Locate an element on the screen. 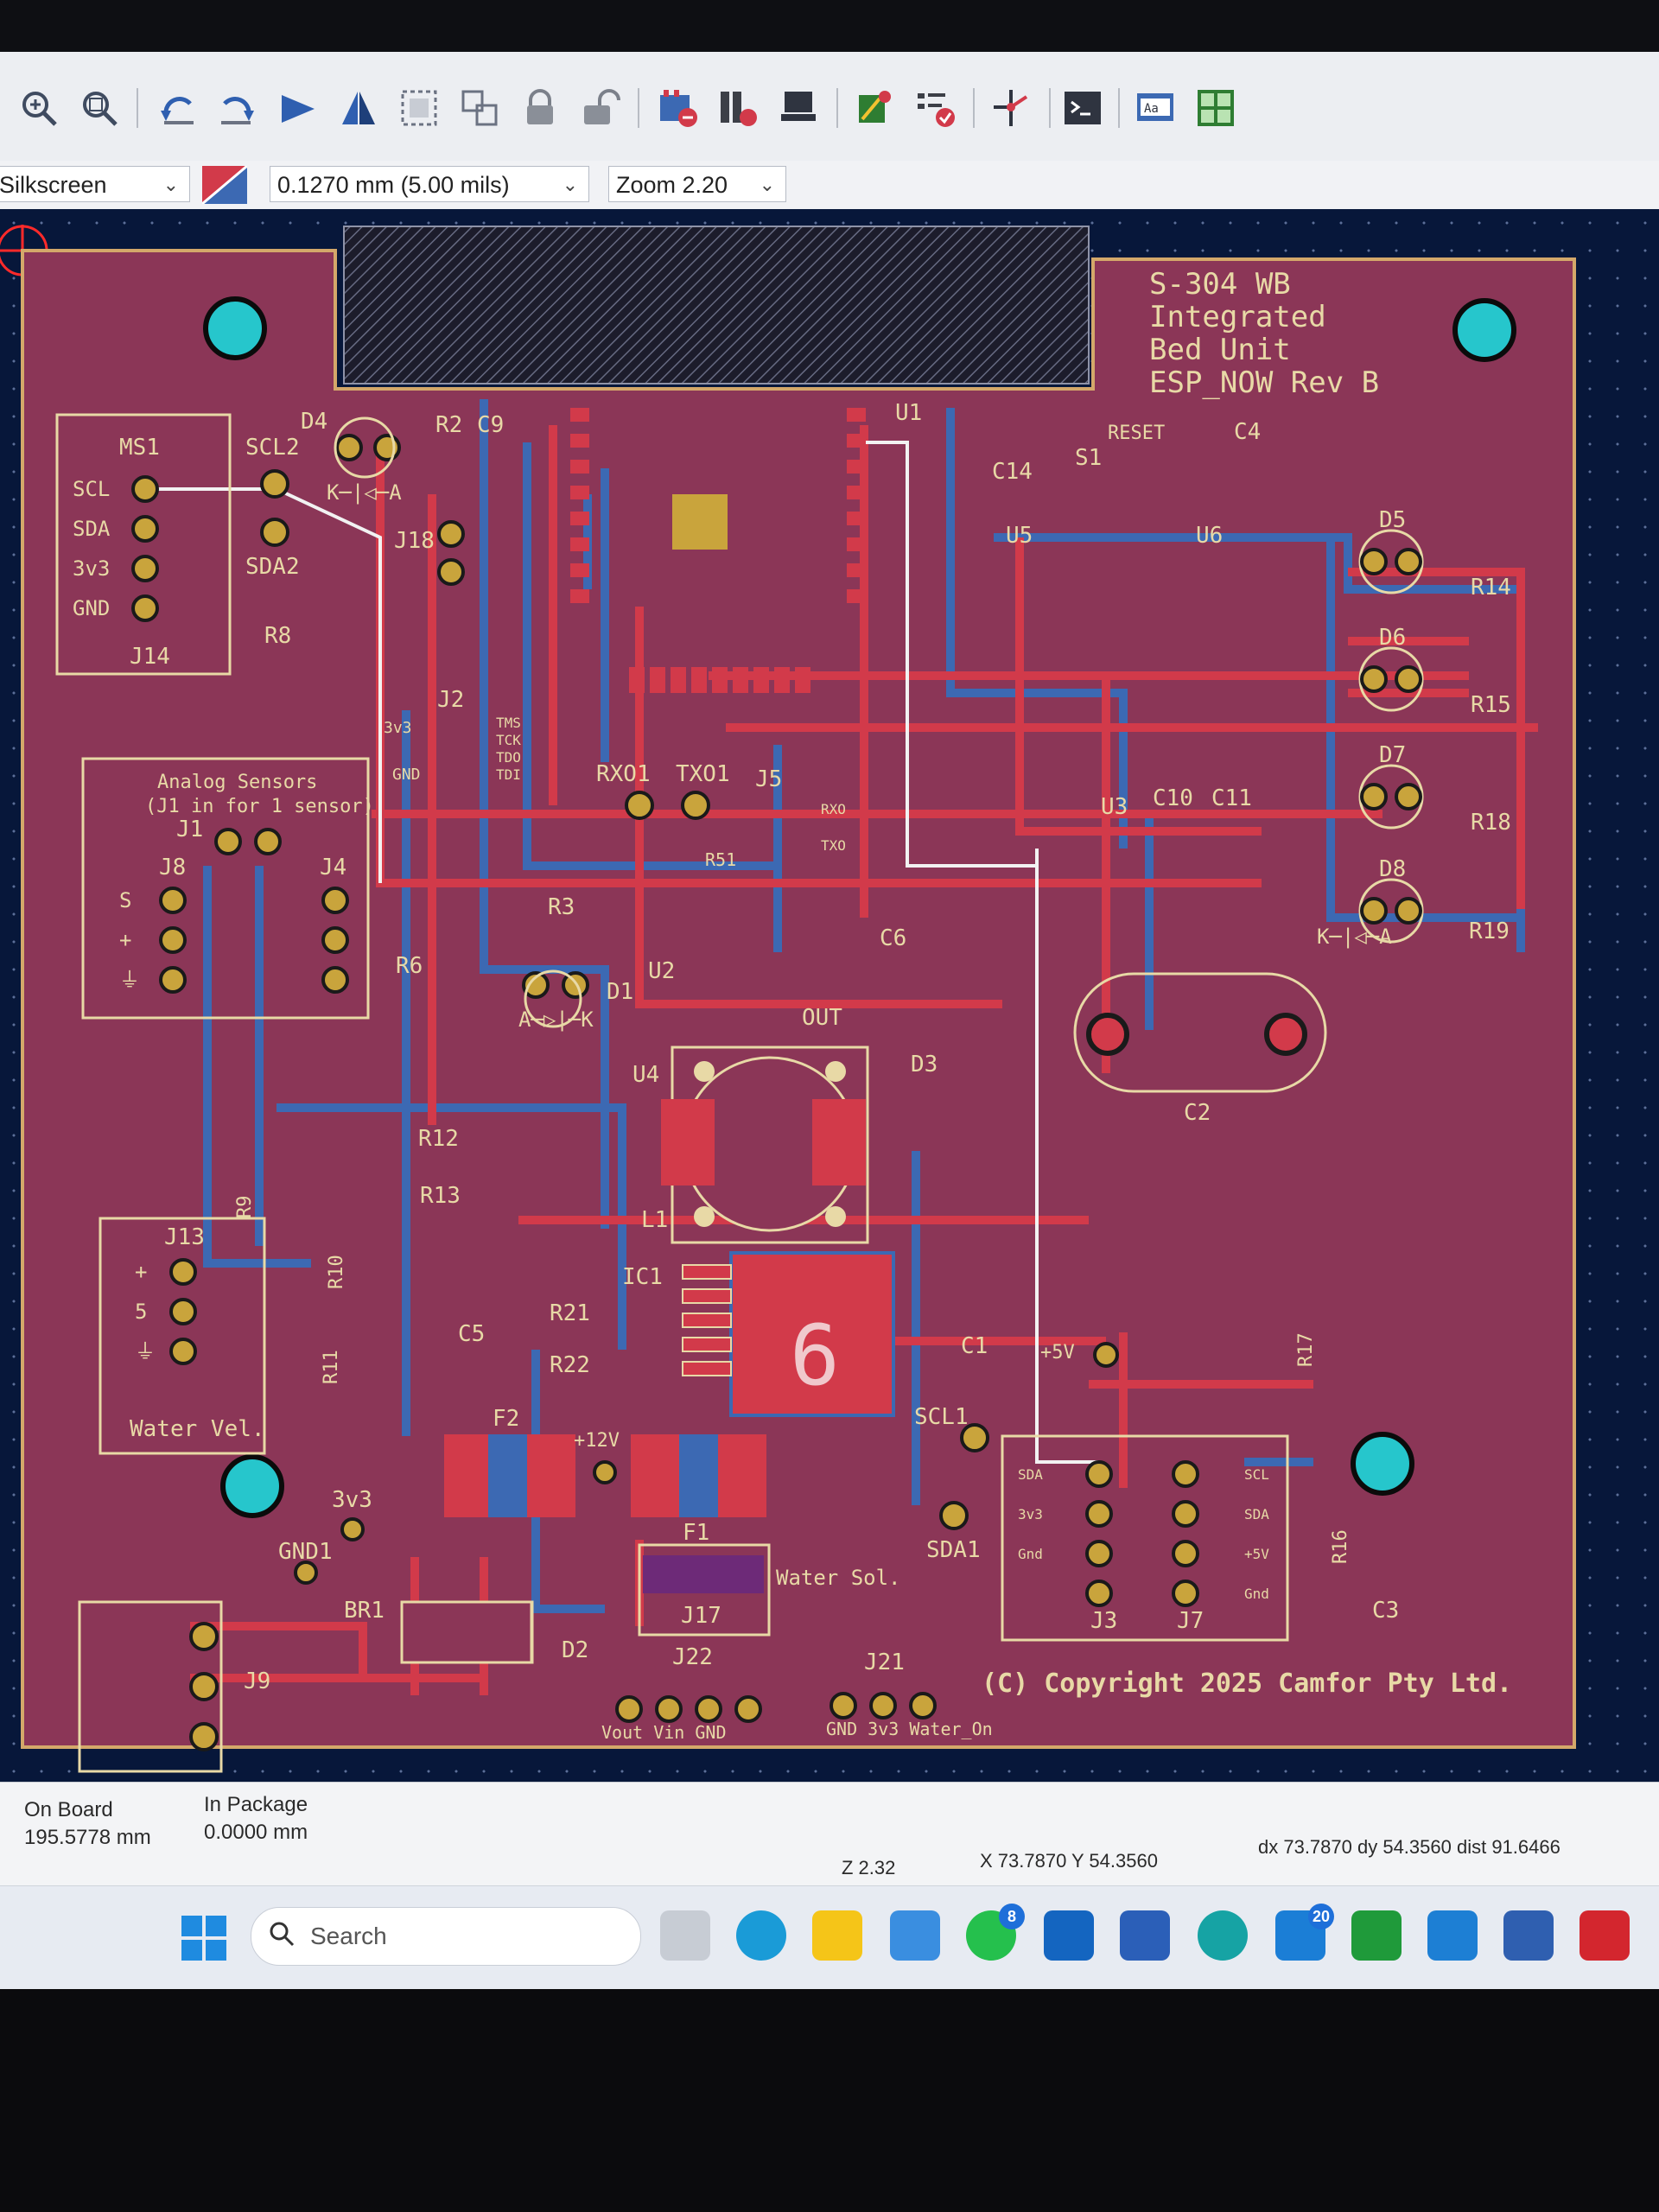 The height and width of the screenshot is (2212, 1659). sw2025-icon is located at coordinates (1605, 1935).